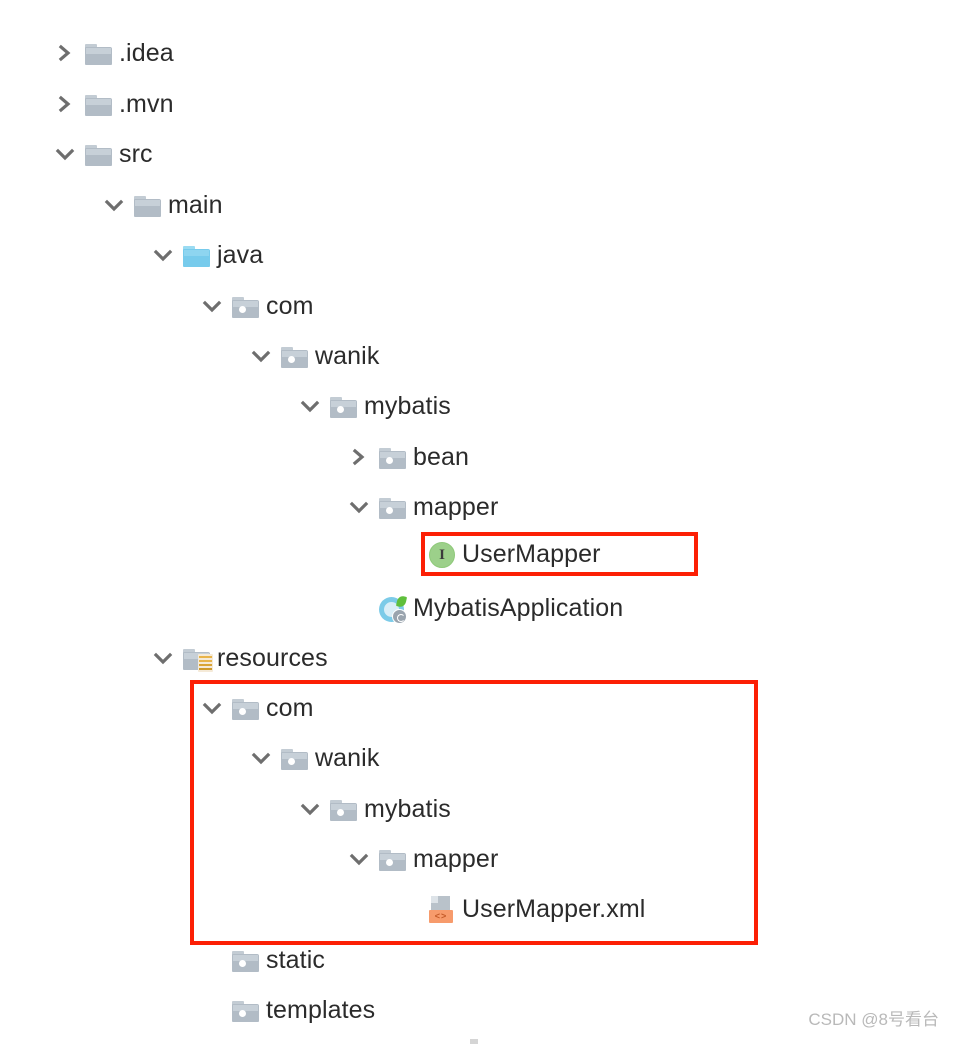 The width and height of the screenshot is (953, 1044). Describe the element at coordinates (442, 554) in the screenshot. I see `java-interface-icon: I` at that location.